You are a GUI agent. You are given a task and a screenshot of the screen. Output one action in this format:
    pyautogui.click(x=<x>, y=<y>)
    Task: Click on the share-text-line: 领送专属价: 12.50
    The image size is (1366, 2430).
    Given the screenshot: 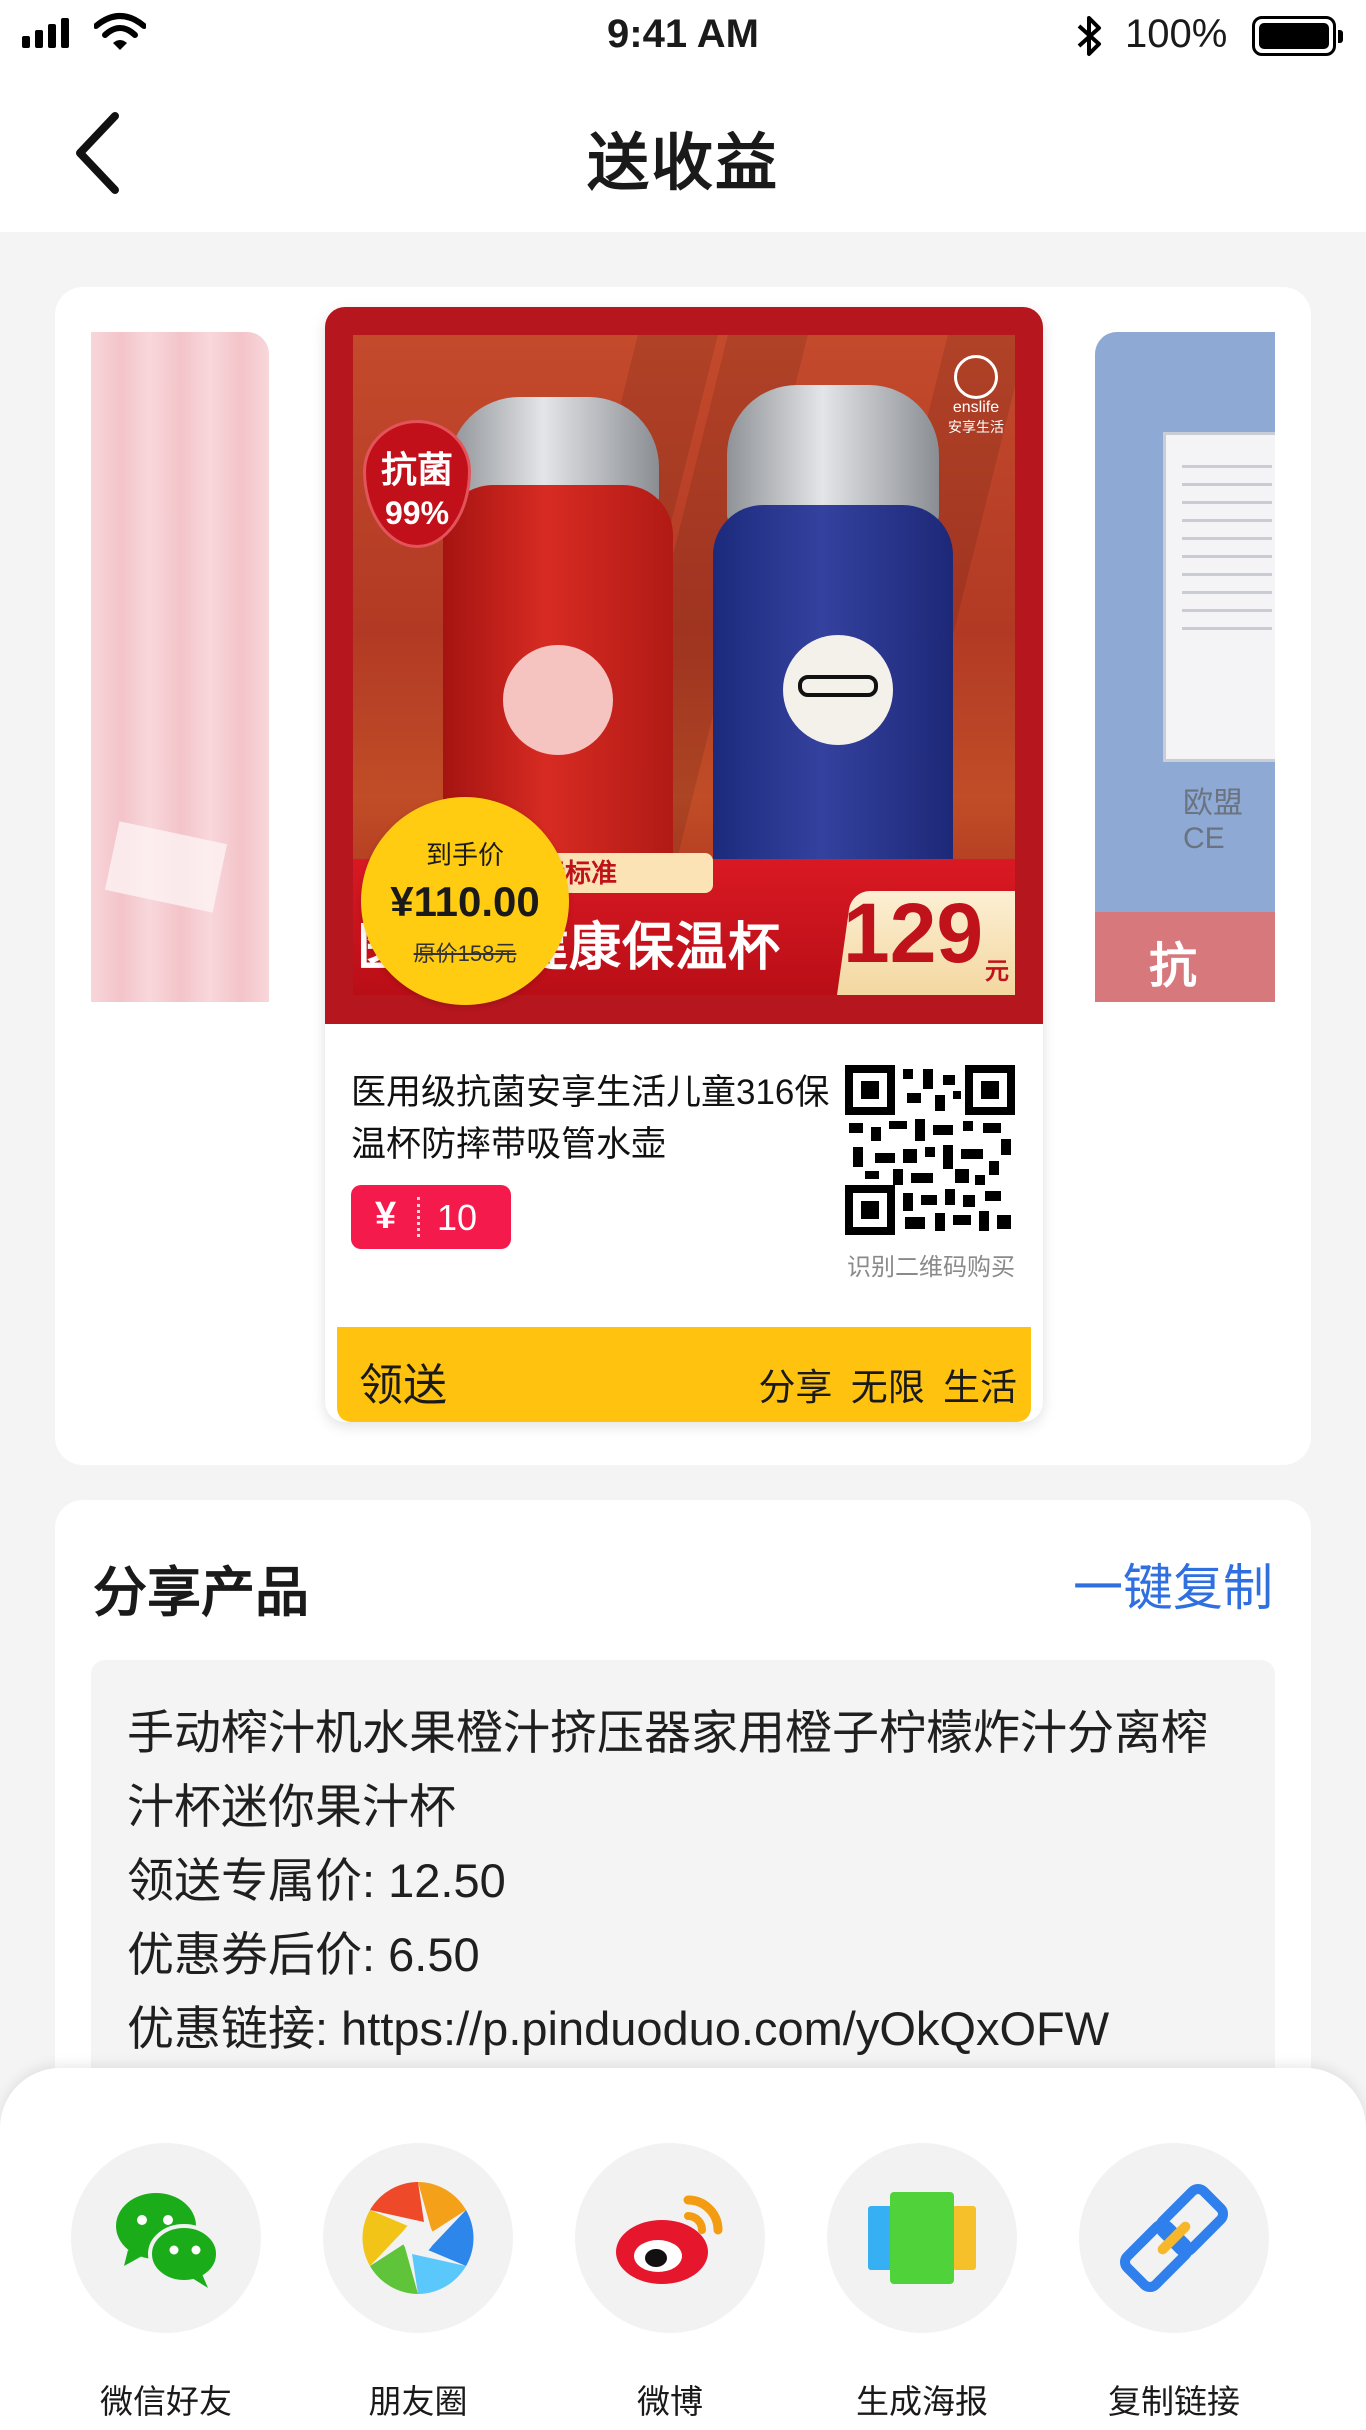 What is the action you would take?
    pyautogui.click(x=316, y=1880)
    